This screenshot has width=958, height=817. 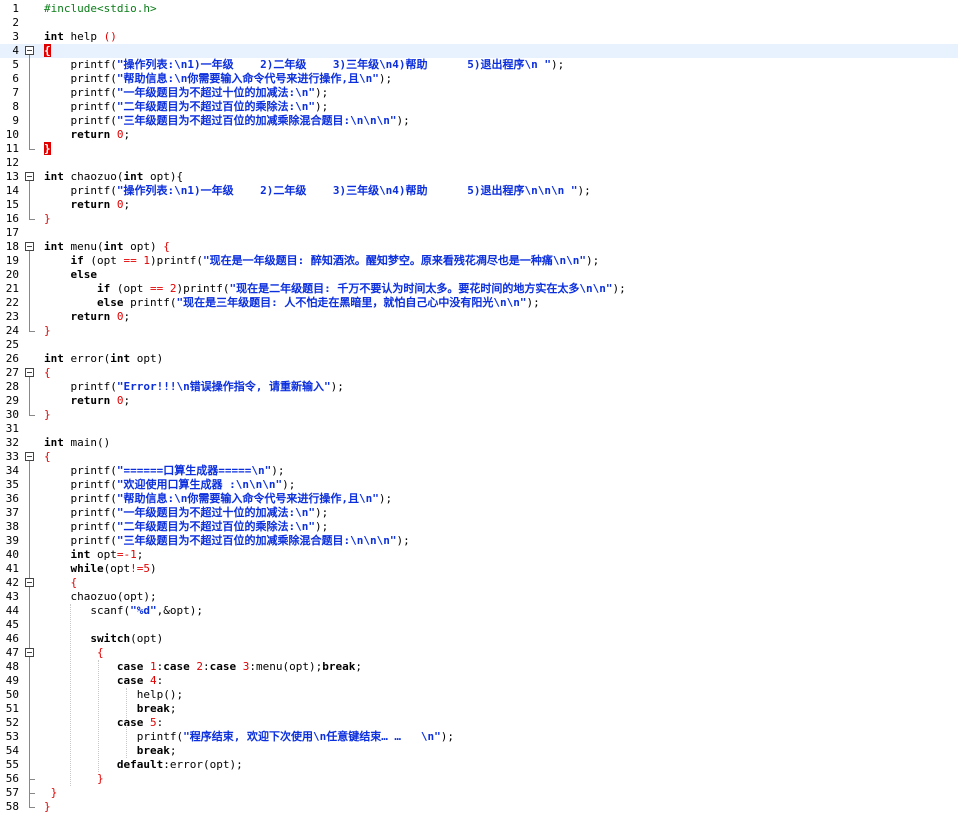 What do you see at coordinates (479, 625) in the screenshot?
I see `code-line: 45` at bounding box center [479, 625].